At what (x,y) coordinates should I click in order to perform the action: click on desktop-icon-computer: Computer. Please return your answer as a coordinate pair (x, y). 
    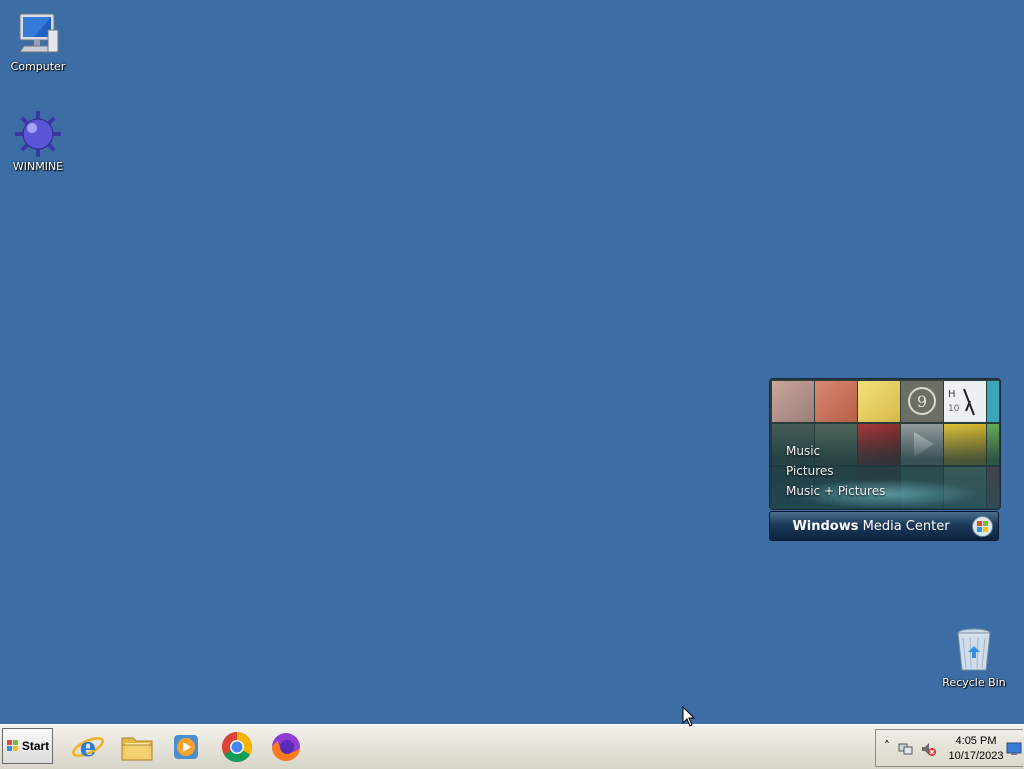
    Looking at the image, I should click on (38, 42).